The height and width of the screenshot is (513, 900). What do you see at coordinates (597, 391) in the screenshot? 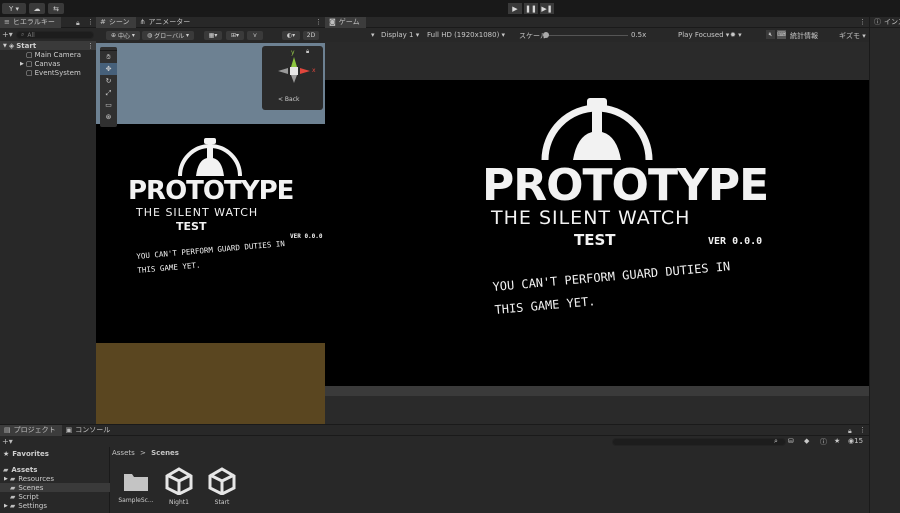
I see `game-scrollbar` at bounding box center [597, 391].